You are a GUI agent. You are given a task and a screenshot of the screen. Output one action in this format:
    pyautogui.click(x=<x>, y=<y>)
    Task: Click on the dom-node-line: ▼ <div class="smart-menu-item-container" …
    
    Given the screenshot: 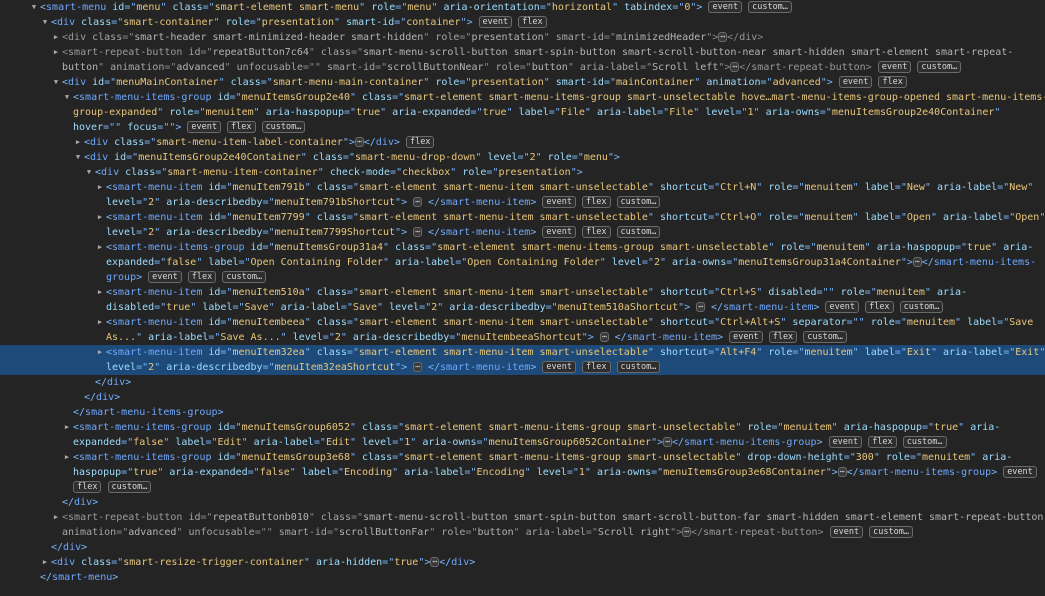 What is the action you would take?
    pyautogui.click(x=522, y=172)
    